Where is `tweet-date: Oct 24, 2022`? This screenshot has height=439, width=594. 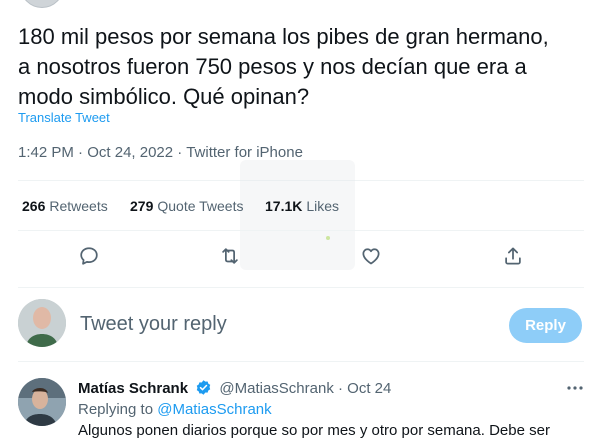
tweet-date: Oct 24, 2022 is located at coordinates (130, 152).